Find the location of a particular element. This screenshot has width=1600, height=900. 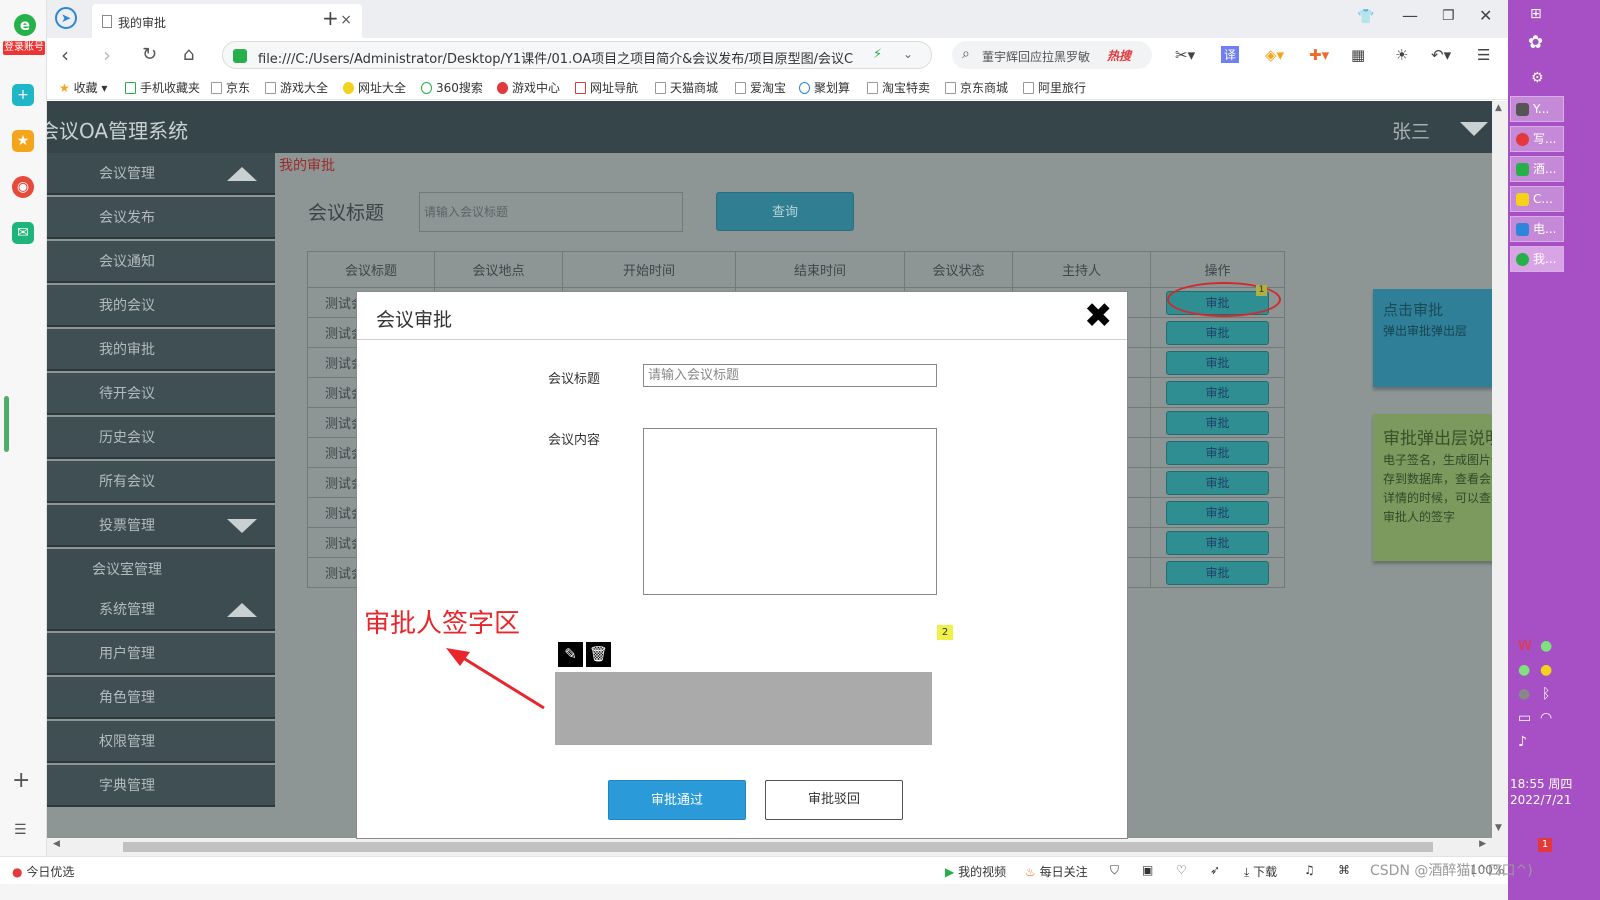

menu-item-my-meetings: 我的会议 is located at coordinates (161, 306).